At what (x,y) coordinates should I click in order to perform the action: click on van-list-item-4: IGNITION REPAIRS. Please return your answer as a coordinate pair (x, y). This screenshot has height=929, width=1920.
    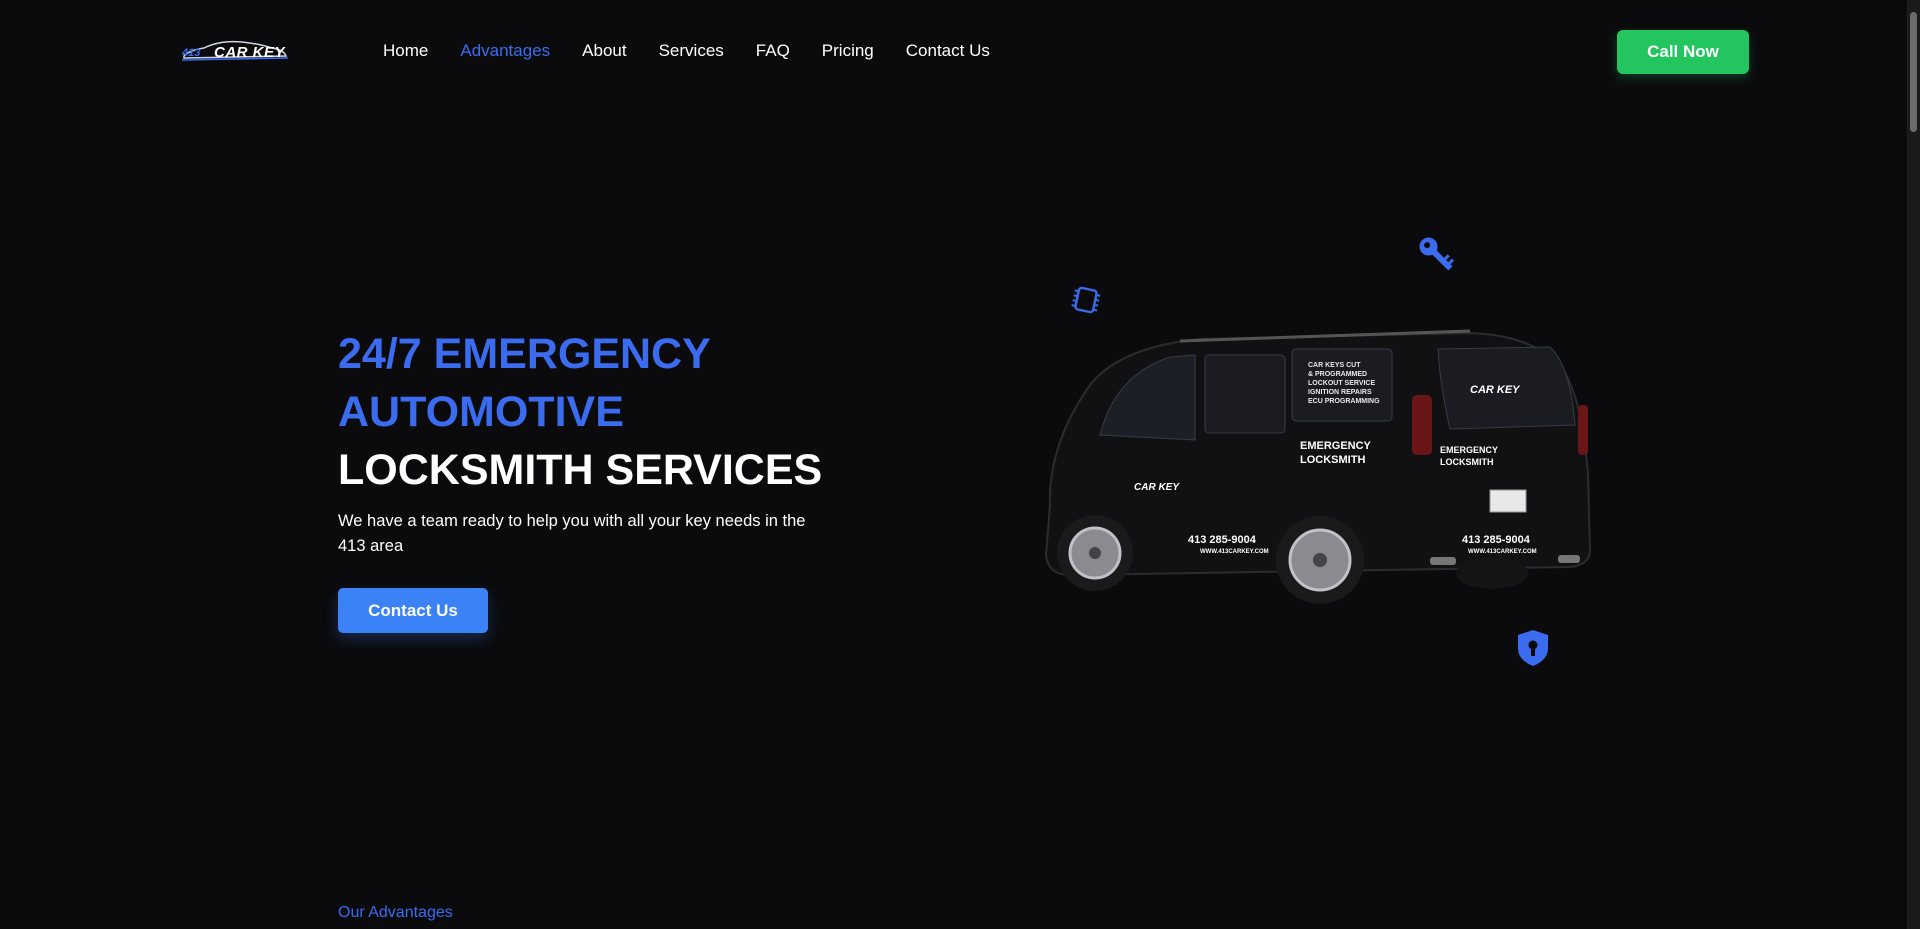
    Looking at the image, I should click on (1340, 392).